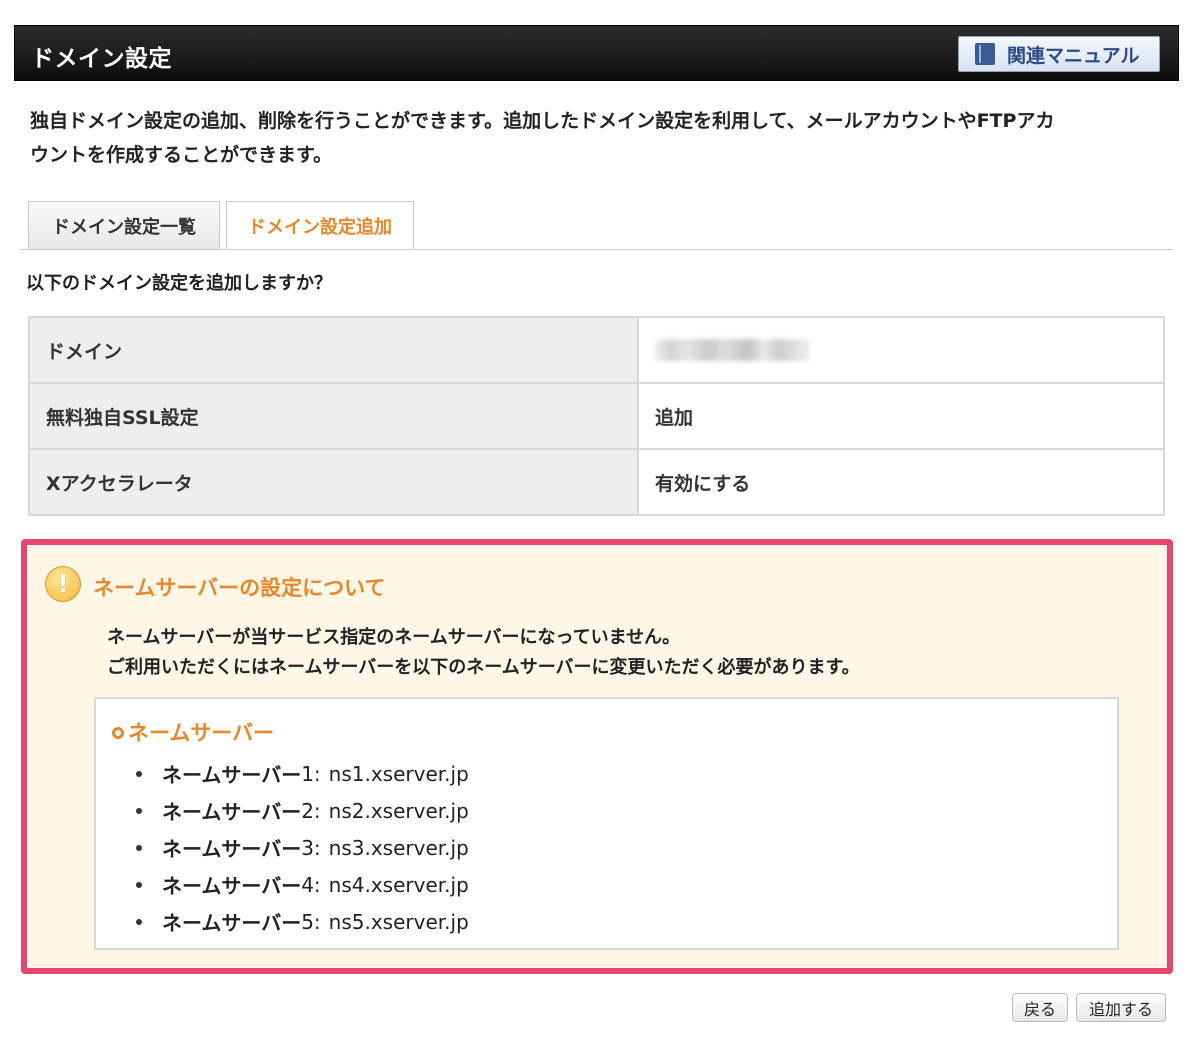 This screenshot has height=1043, width=1200. What do you see at coordinates (311, 847) in the screenshot?
I see `nameserver-number: 3:` at bounding box center [311, 847].